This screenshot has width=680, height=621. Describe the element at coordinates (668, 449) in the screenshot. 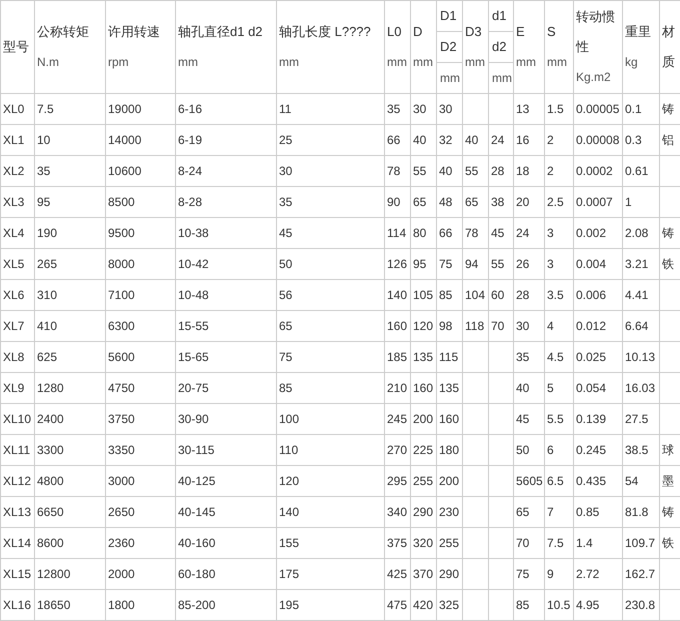

I see `table-cell: 球` at that location.